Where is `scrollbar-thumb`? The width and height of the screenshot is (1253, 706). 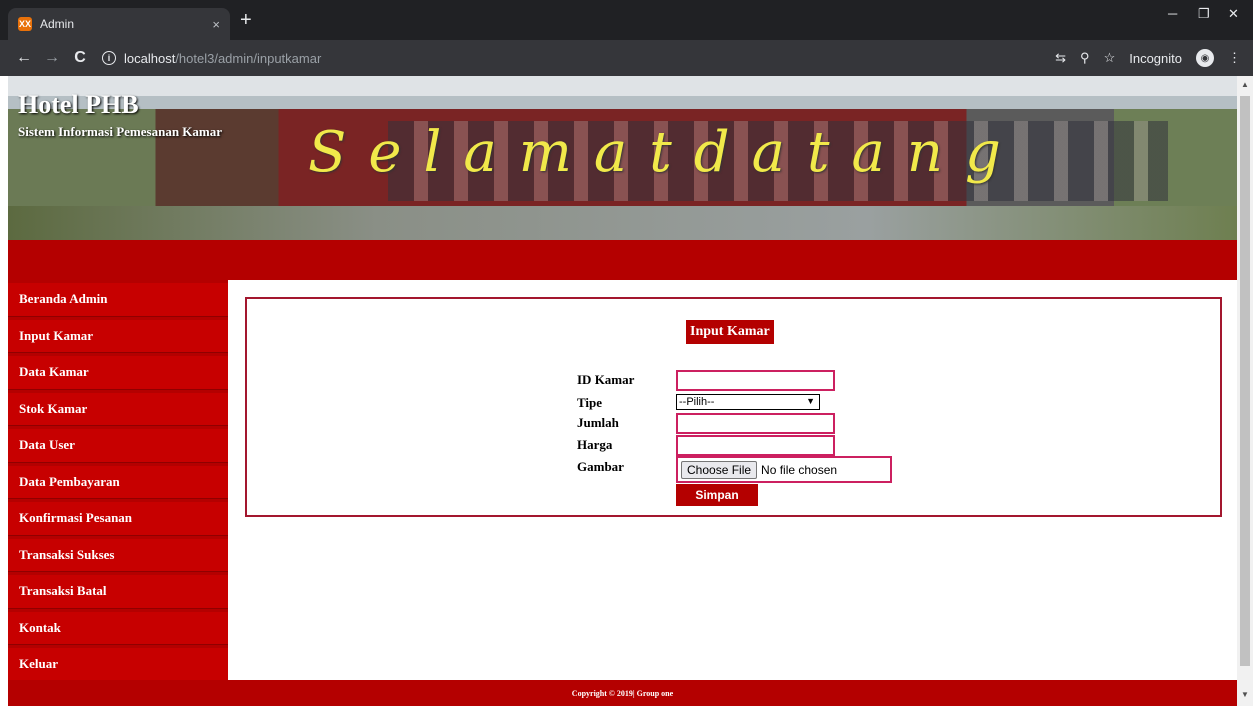 scrollbar-thumb is located at coordinates (1245, 381).